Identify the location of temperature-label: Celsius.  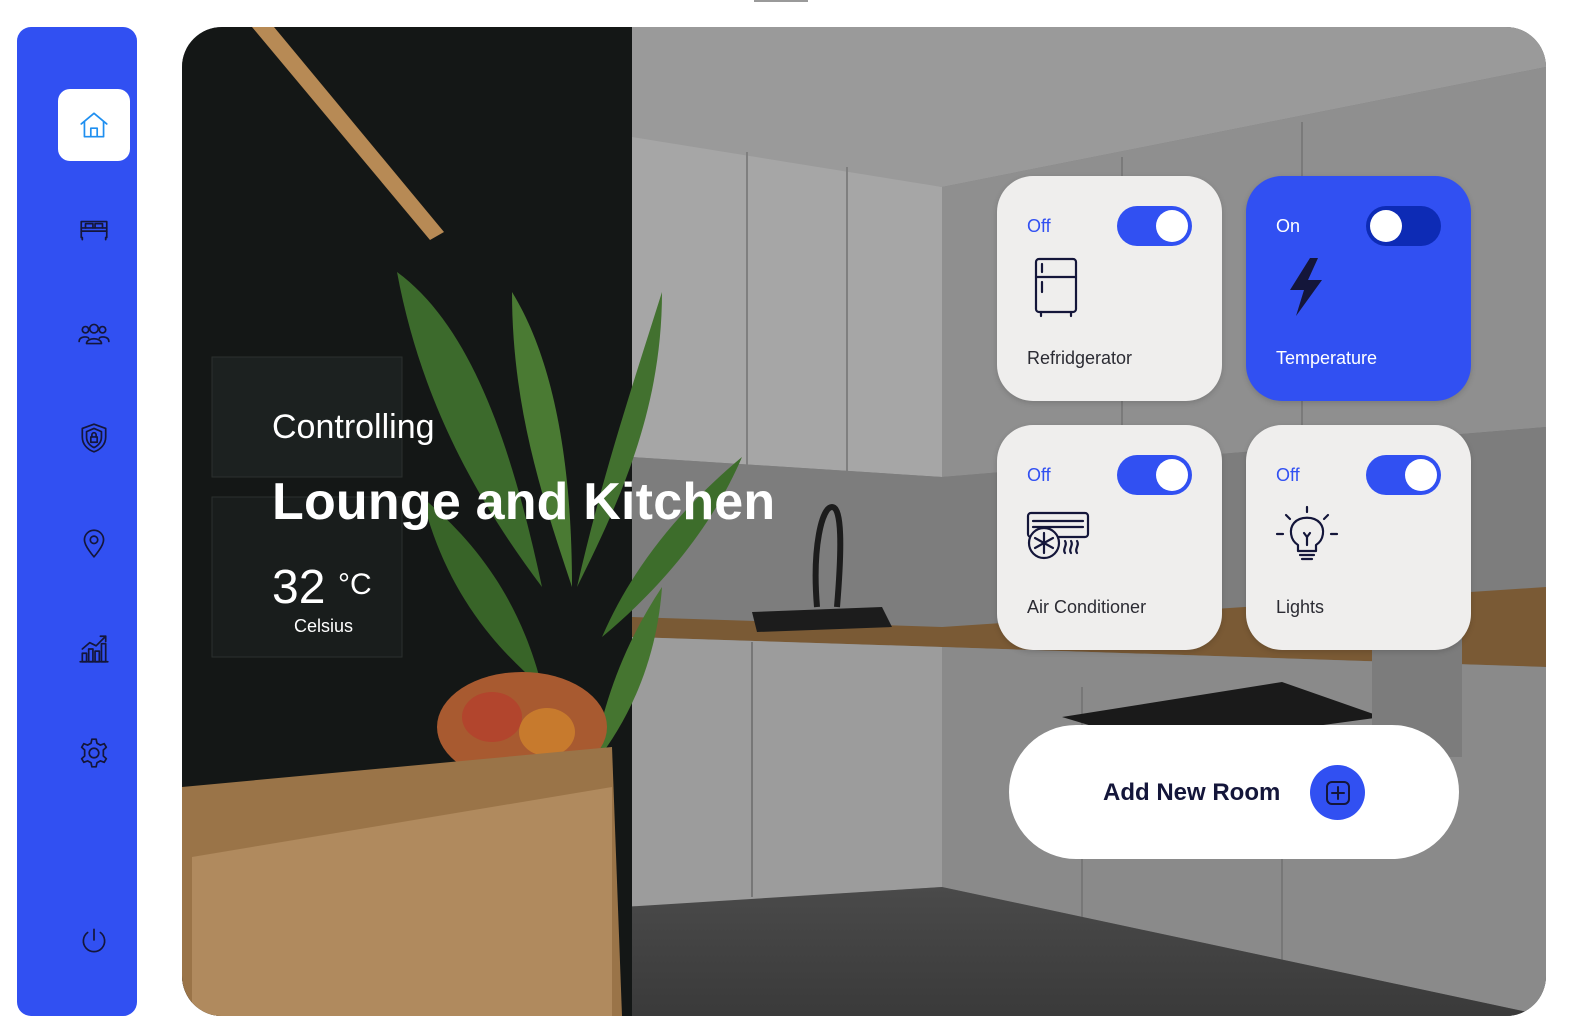
(324, 626).